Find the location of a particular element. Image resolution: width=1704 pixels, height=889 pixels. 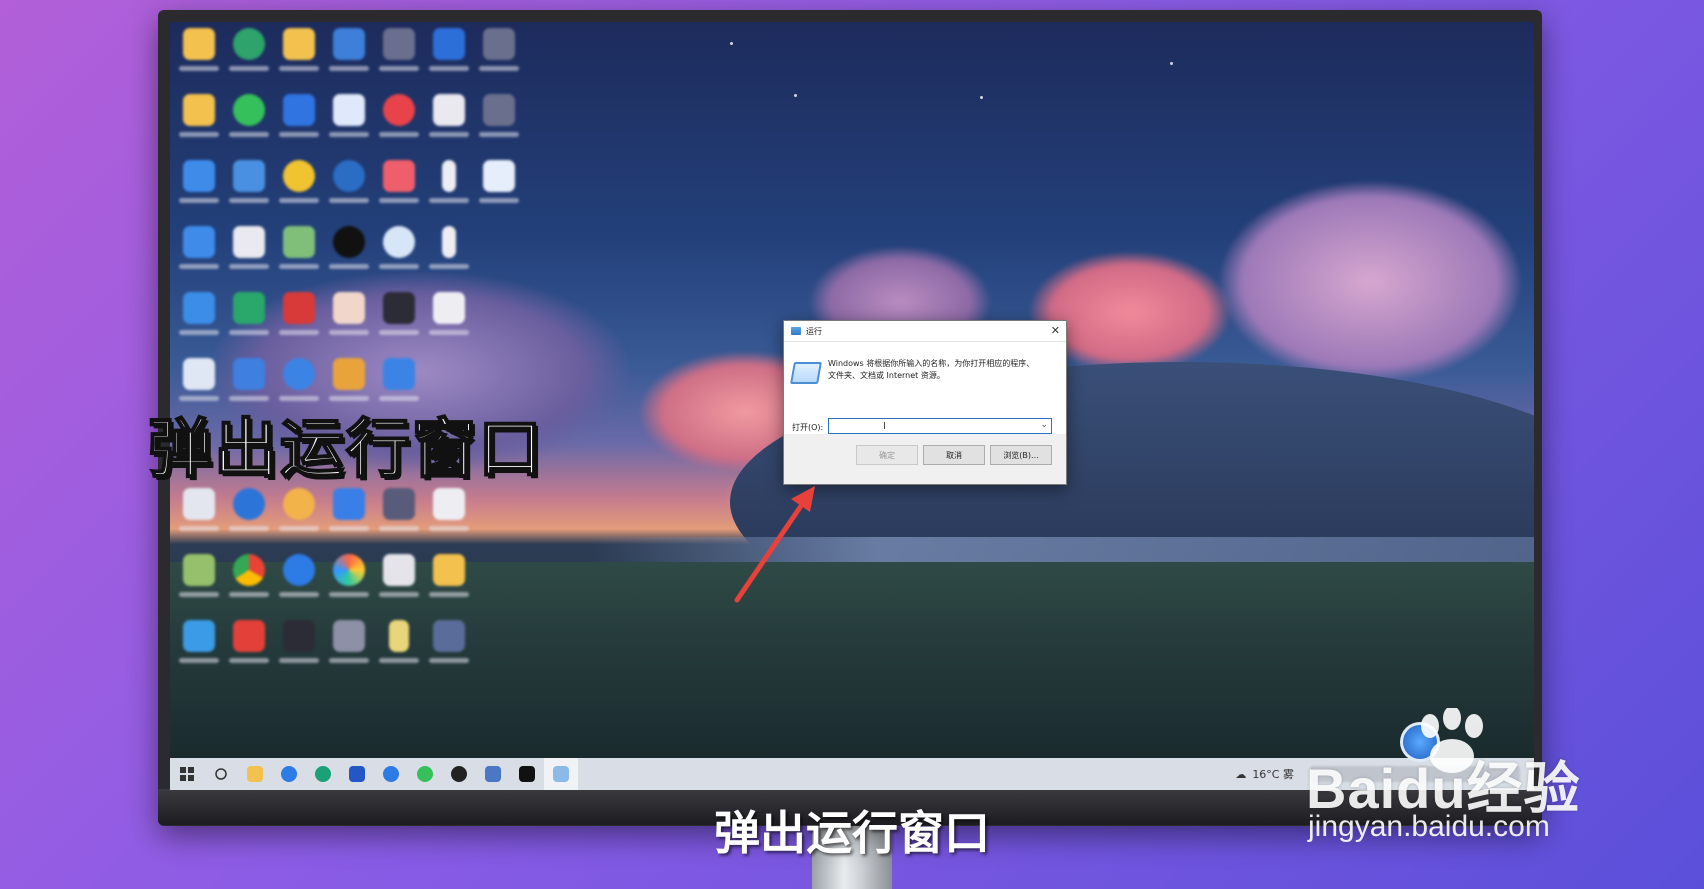

watermark-url: jingyan.baidu.com is located at coordinates (1429, 826).